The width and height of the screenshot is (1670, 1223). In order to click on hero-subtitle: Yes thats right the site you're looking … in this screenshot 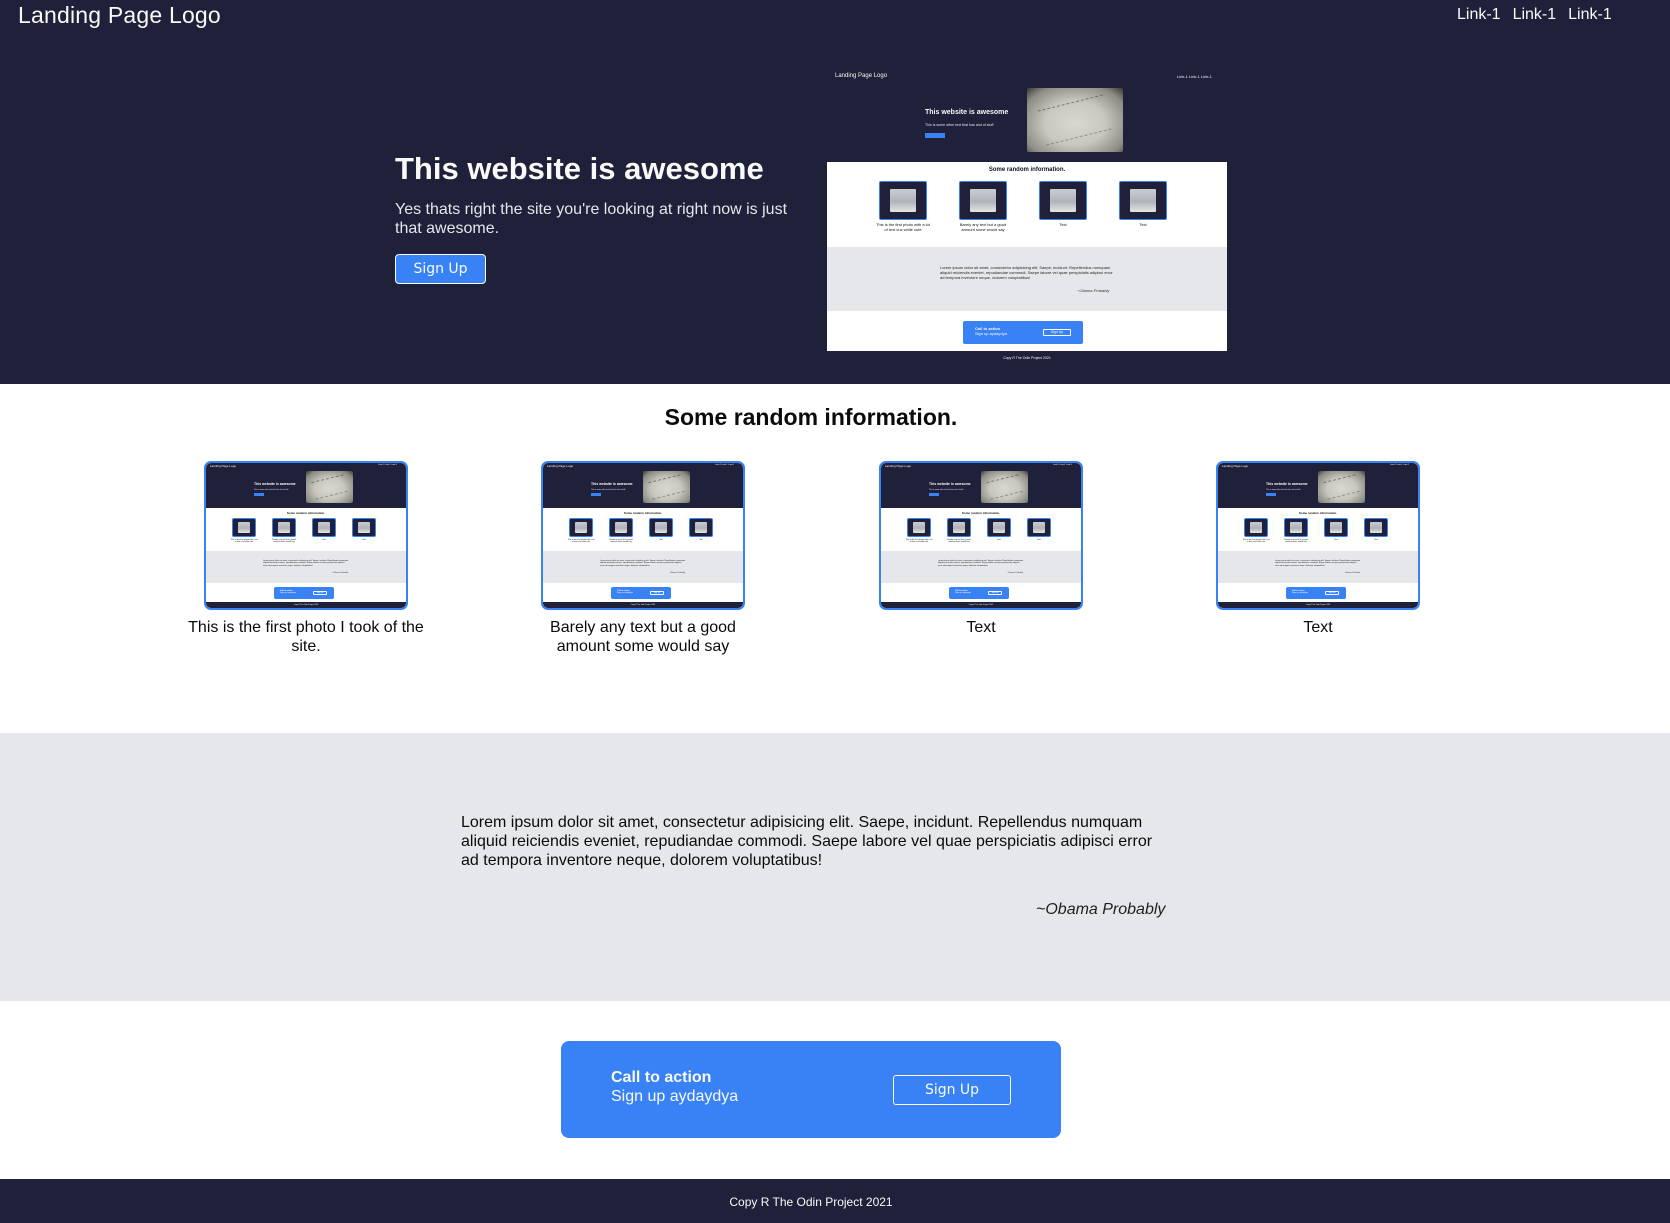, I will do `click(591, 219)`.